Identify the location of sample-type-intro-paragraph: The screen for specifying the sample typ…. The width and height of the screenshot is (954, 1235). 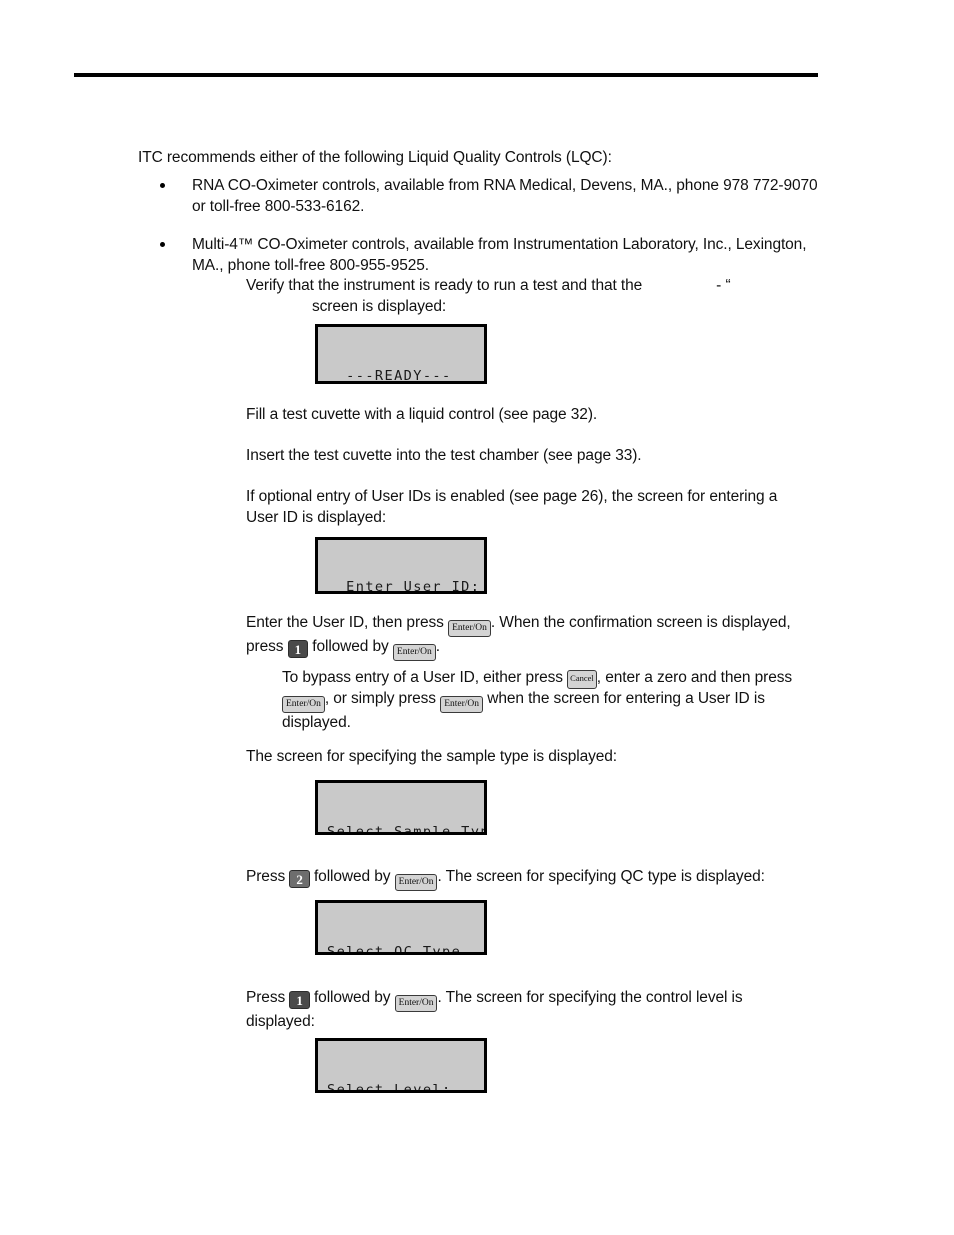
(431, 756).